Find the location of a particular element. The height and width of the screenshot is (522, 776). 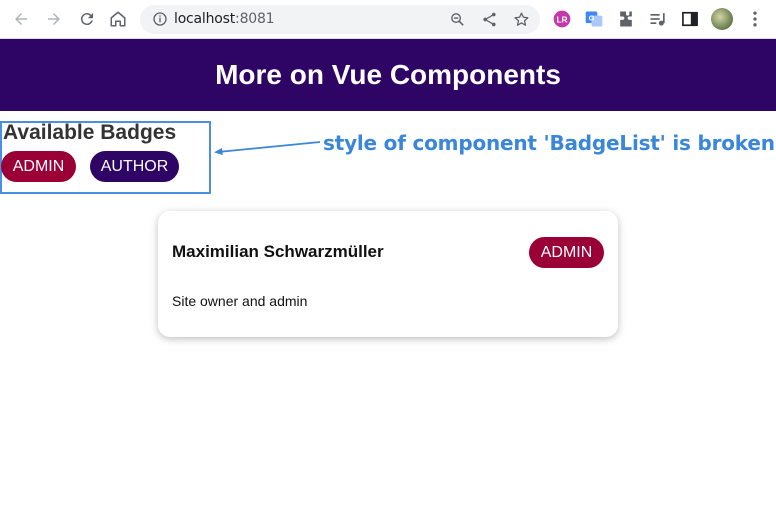

extension-lr-icon: LR is located at coordinates (562, 19).